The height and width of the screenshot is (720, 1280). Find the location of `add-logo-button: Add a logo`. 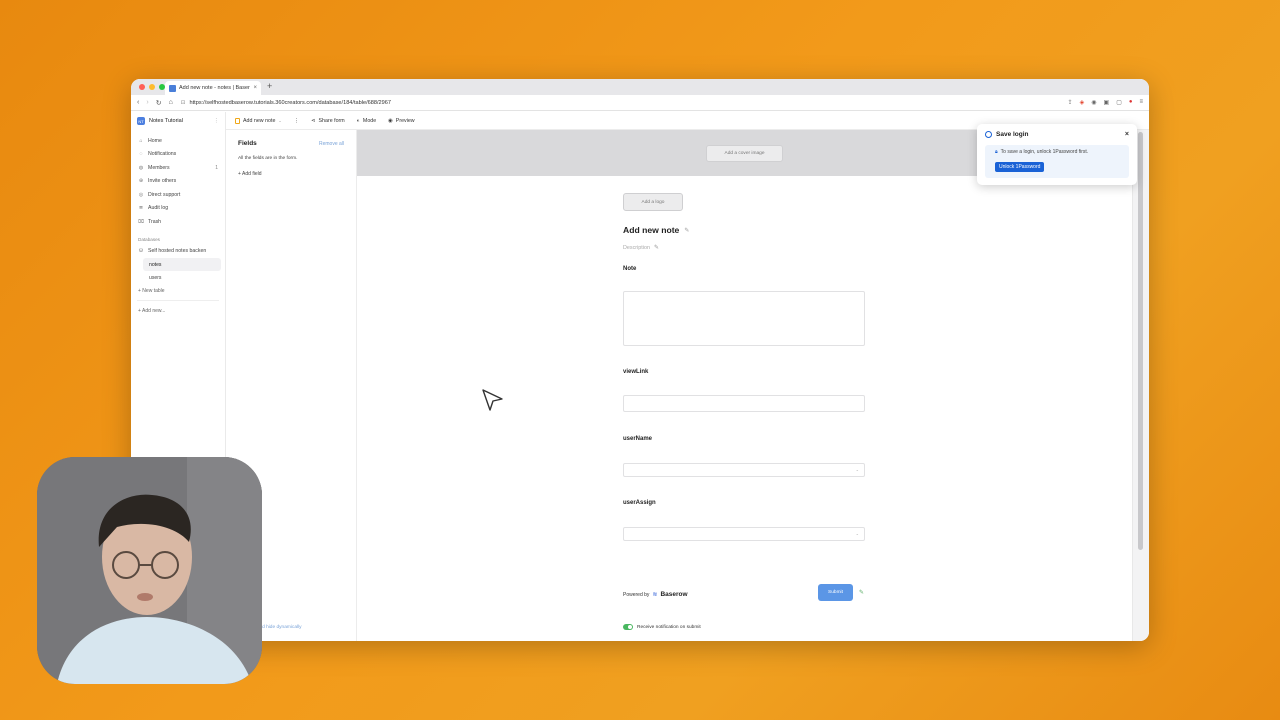

add-logo-button: Add a logo is located at coordinates (653, 202).